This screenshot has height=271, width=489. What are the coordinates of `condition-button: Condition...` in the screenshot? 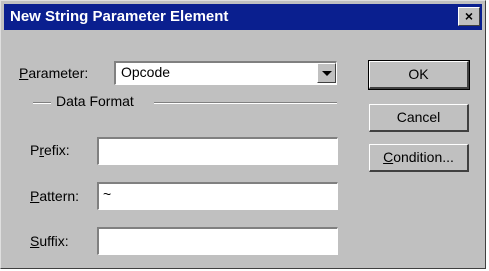 It's located at (419, 158).